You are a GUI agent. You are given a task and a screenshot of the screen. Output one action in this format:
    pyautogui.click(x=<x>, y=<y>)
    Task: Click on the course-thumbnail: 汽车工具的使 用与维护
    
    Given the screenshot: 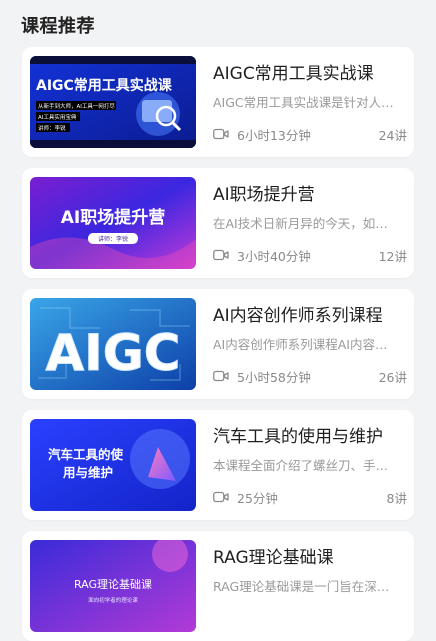 What is the action you would take?
    pyautogui.click(x=113, y=465)
    